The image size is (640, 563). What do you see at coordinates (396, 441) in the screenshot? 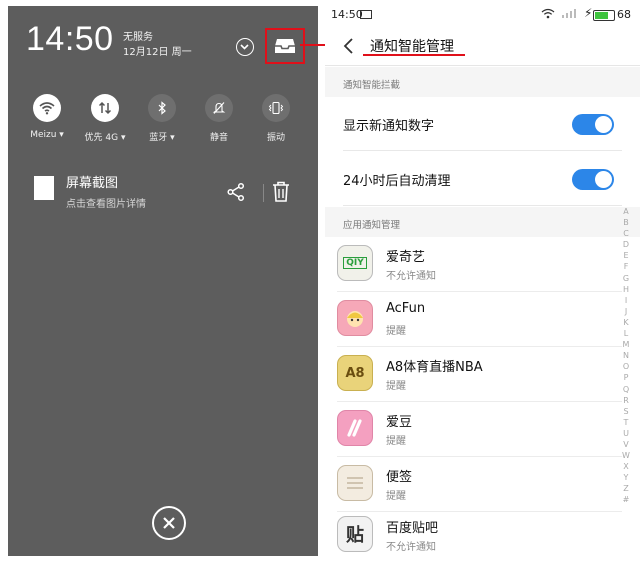
I see `app-status: 提醒` at bounding box center [396, 441].